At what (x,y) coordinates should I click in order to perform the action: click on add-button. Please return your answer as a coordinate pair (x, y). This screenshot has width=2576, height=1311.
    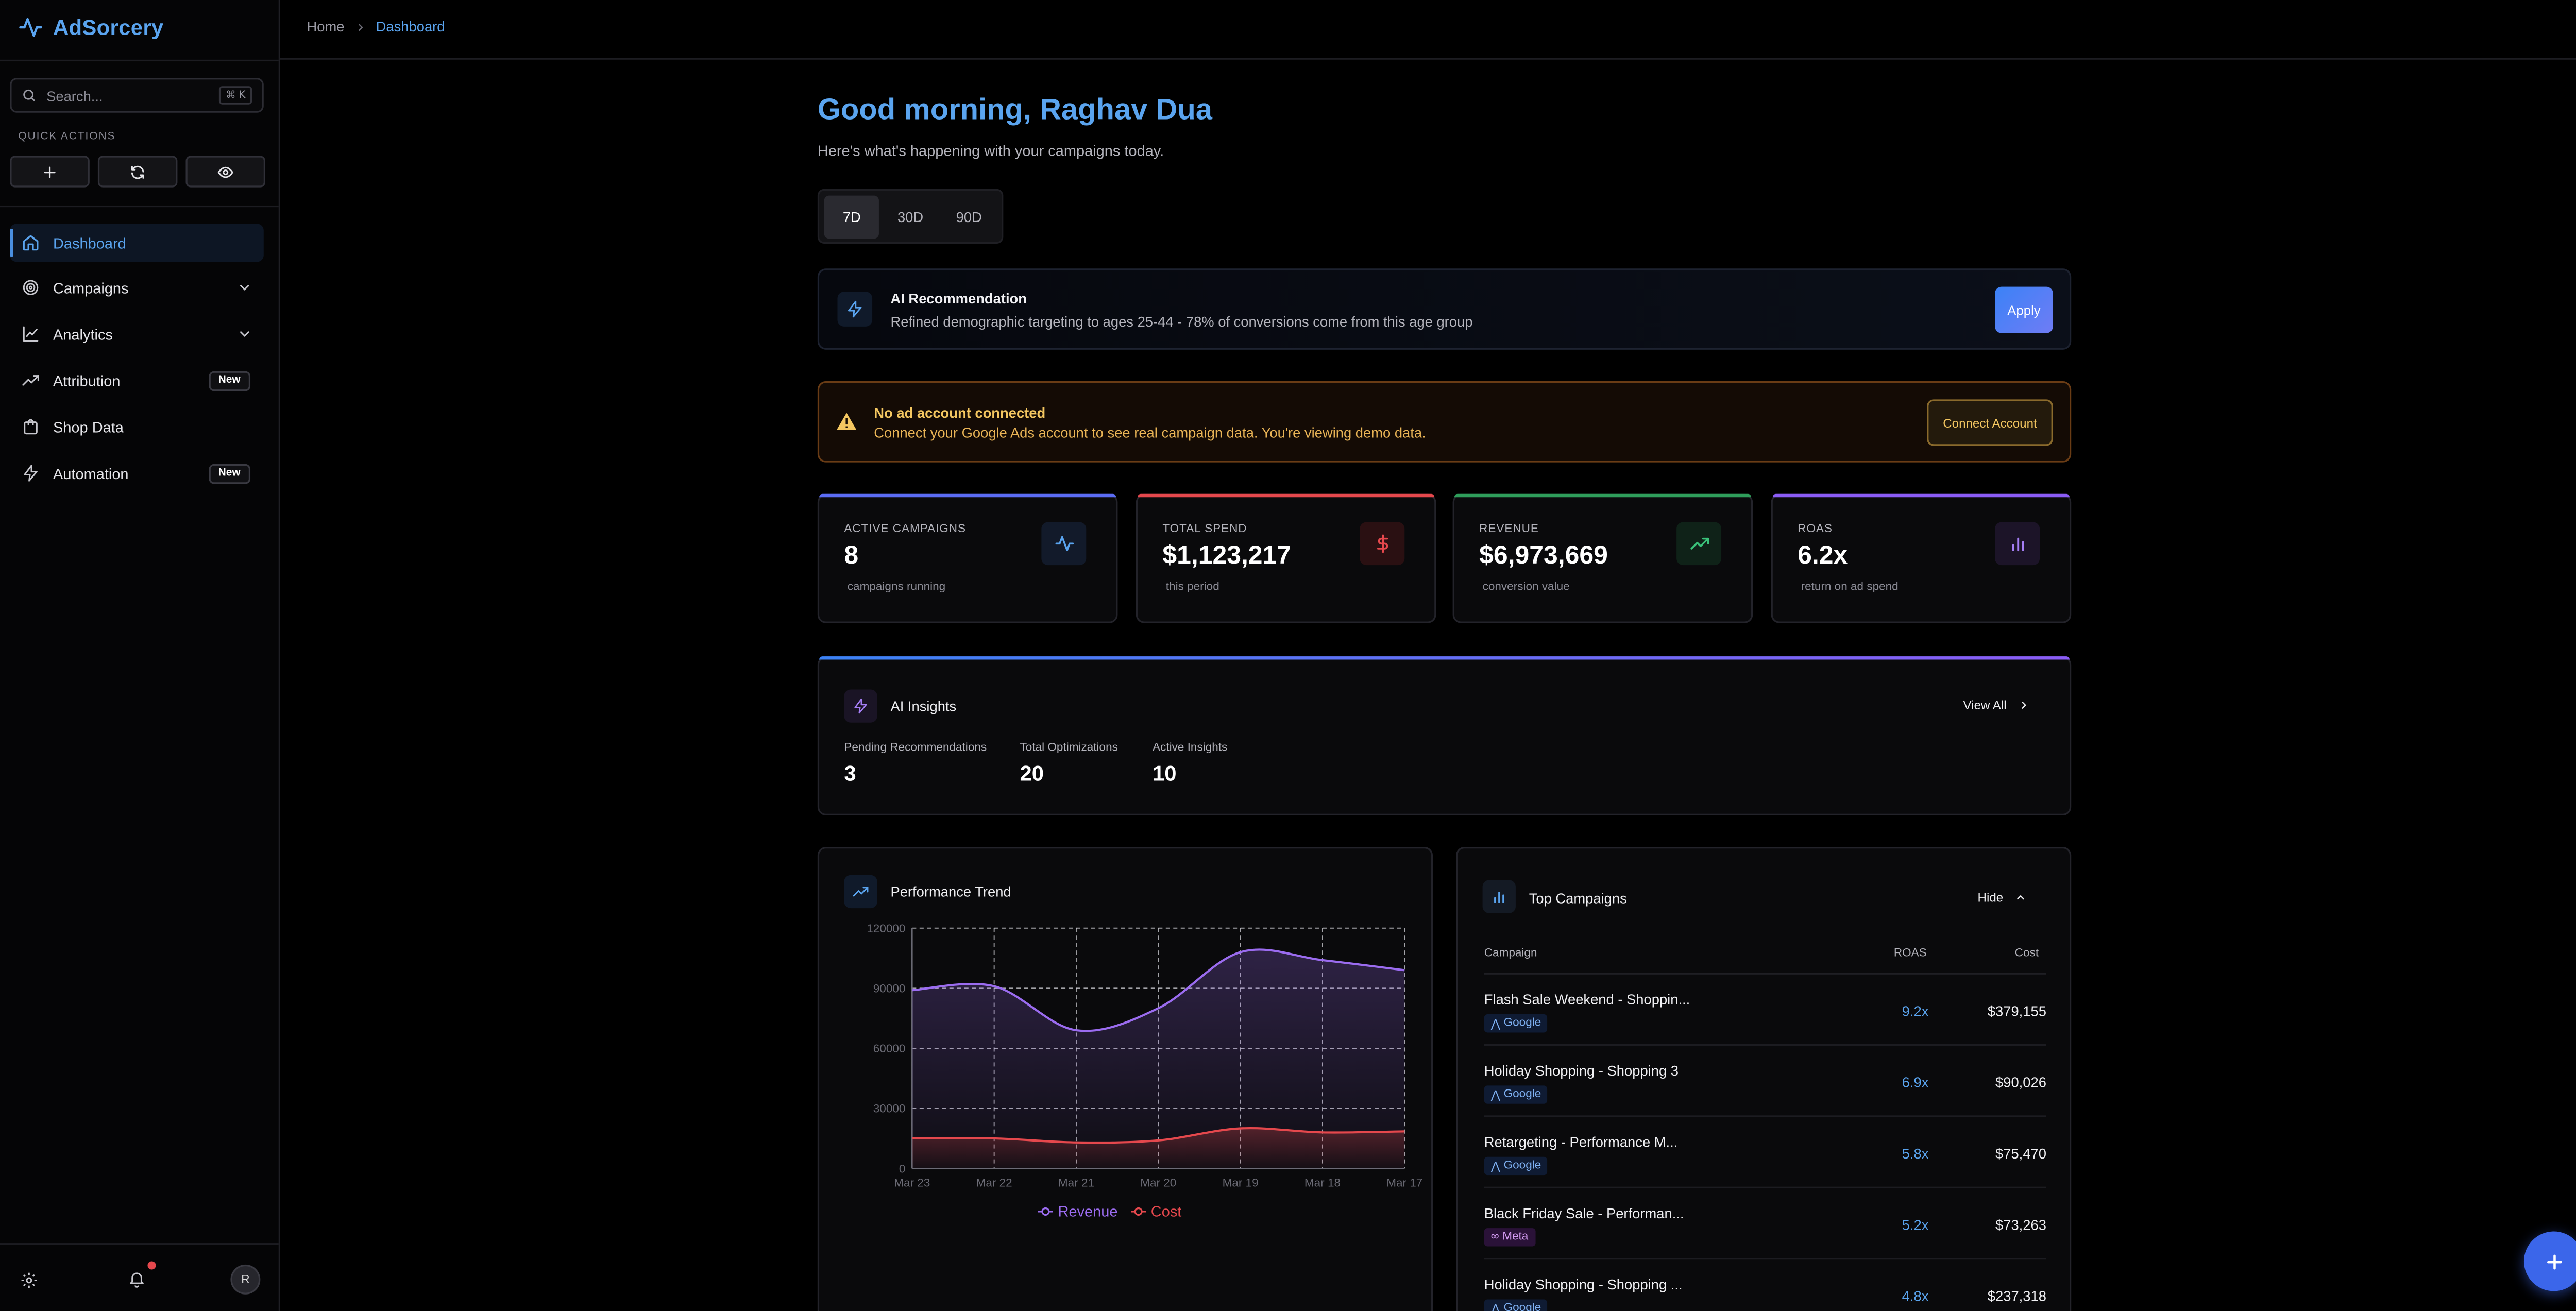
    Looking at the image, I should click on (50, 172).